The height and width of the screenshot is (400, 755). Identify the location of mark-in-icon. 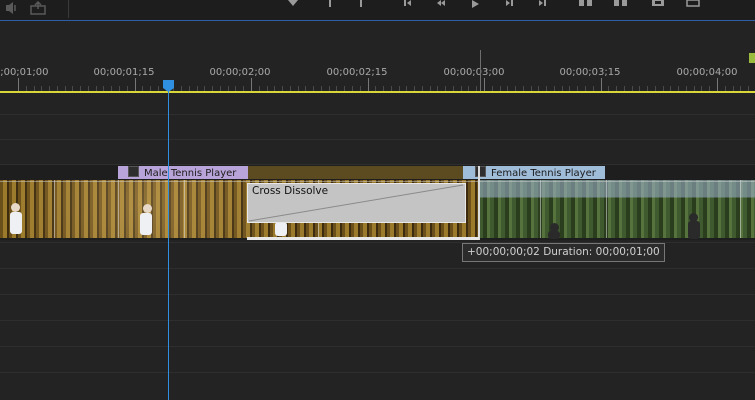
(293, 4).